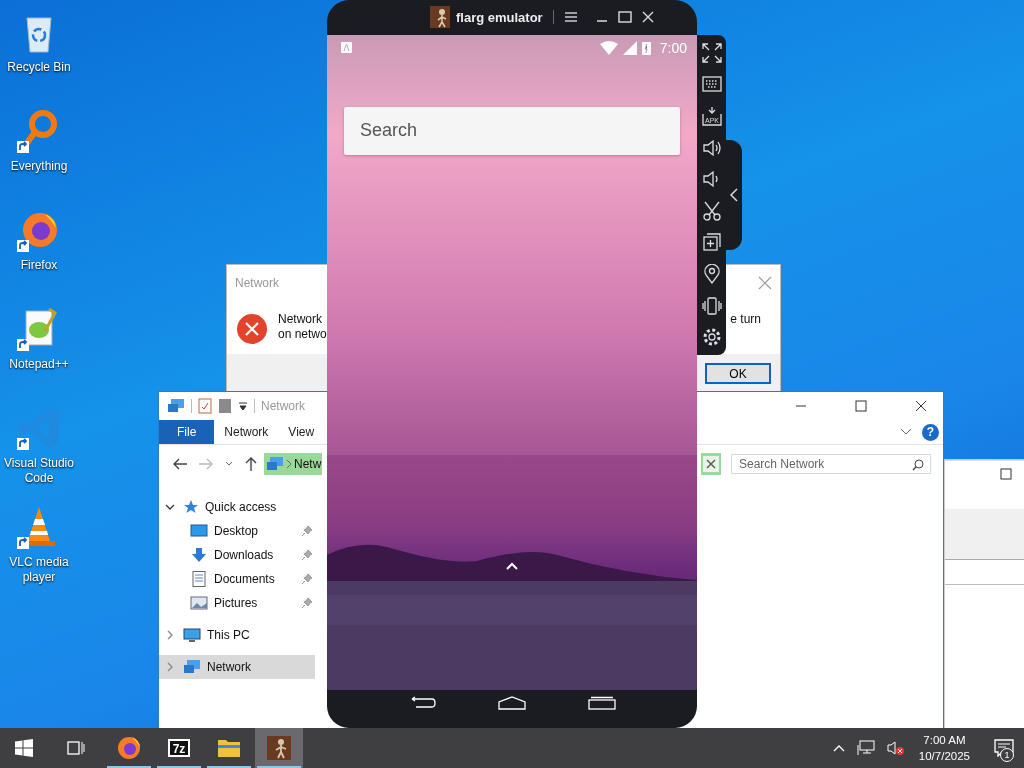 The image size is (1024, 768). What do you see at coordinates (673, 47) in the screenshot?
I see `status-time: 7:00` at bounding box center [673, 47].